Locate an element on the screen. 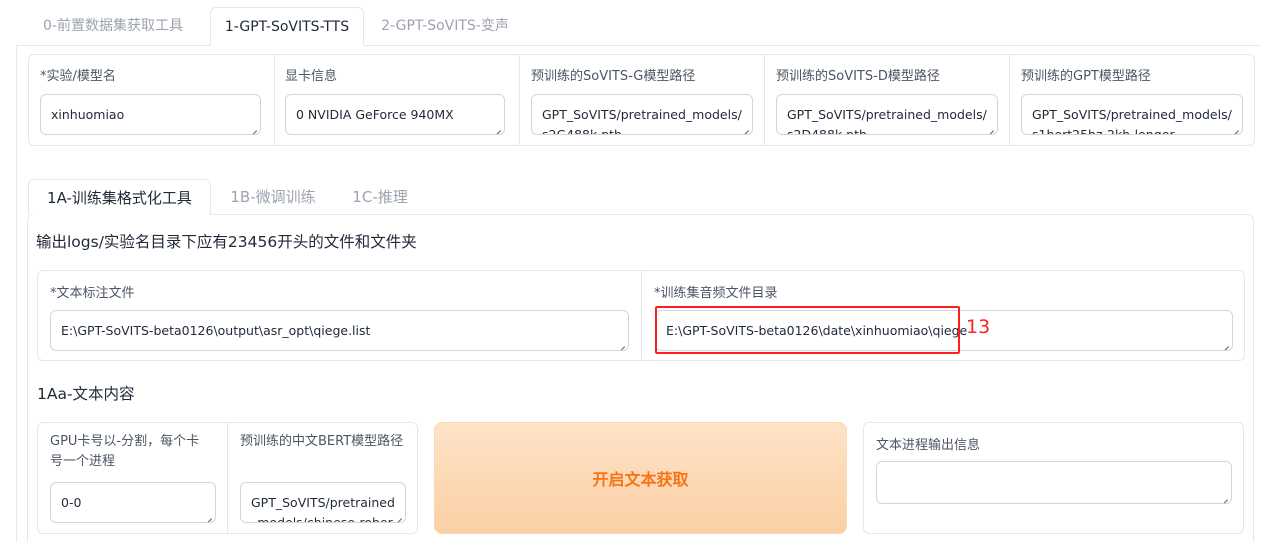 This screenshot has width=1261, height=542. tab-1c-inference: 1C-推理 is located at coordinates (380, 197).